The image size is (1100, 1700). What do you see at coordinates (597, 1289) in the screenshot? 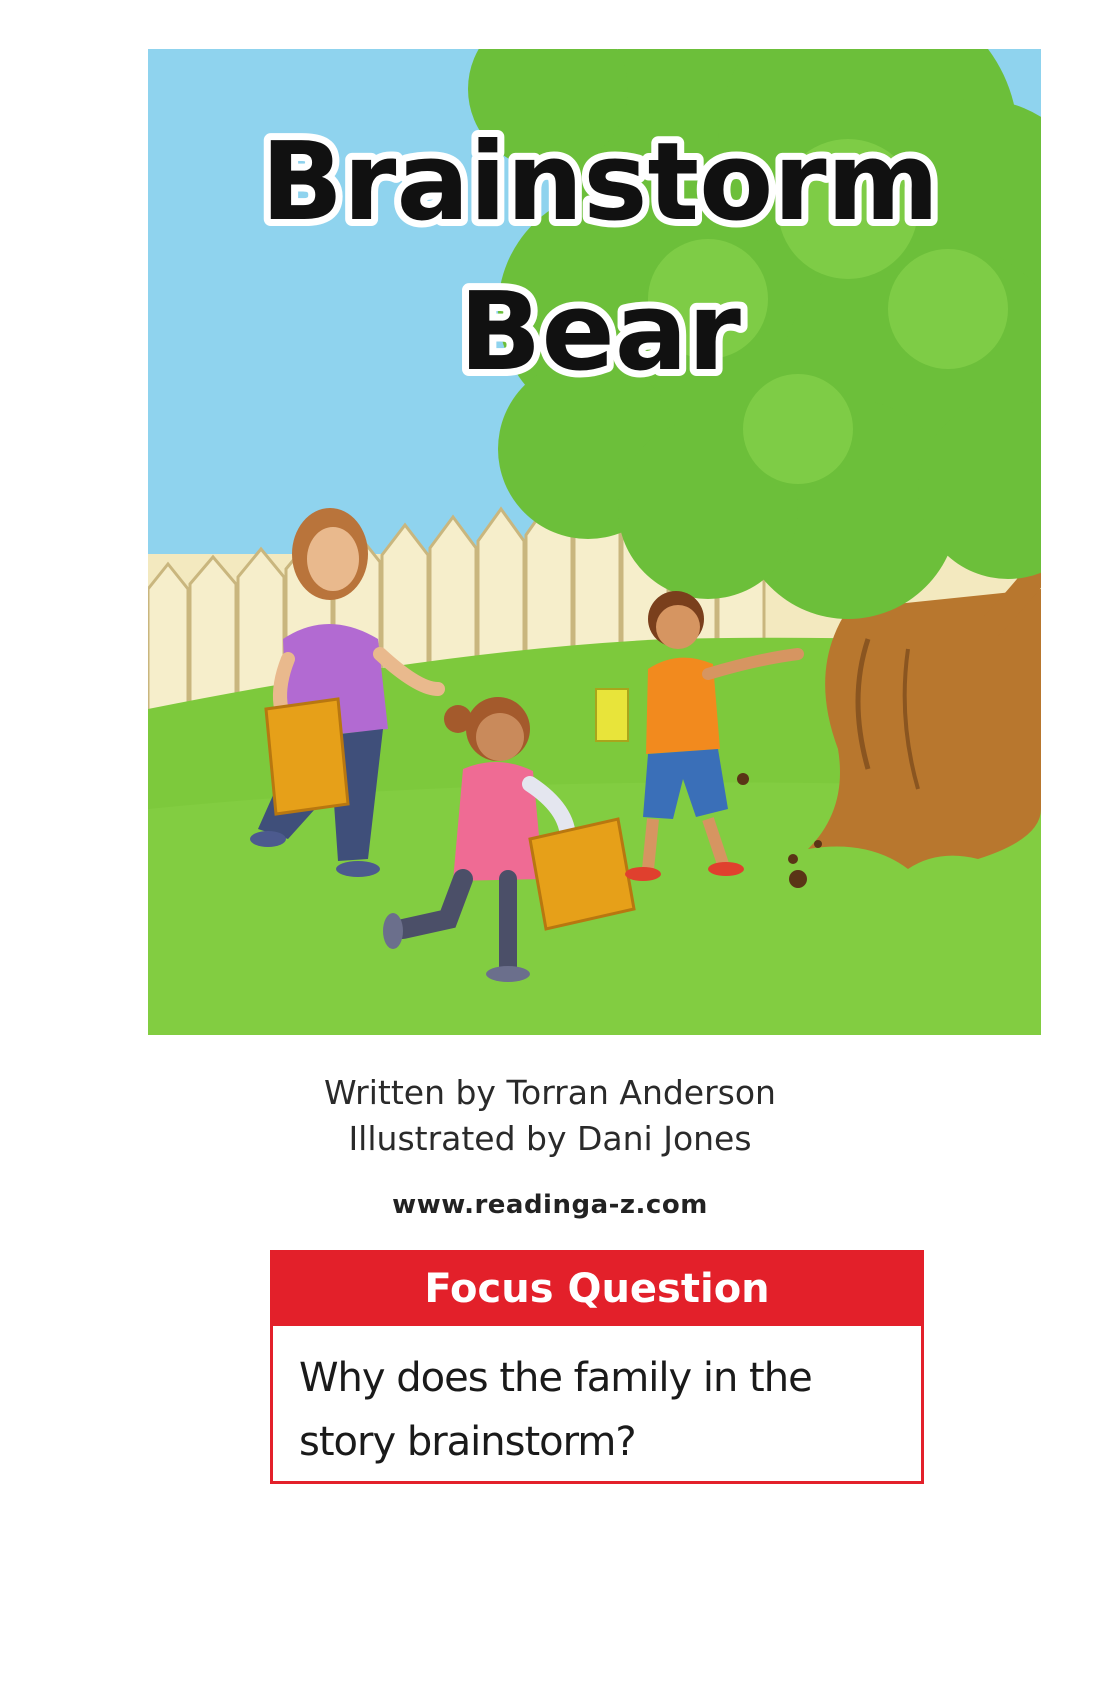
I see `focus-question-header: Focus Question` at bounding box center [597, 1289].